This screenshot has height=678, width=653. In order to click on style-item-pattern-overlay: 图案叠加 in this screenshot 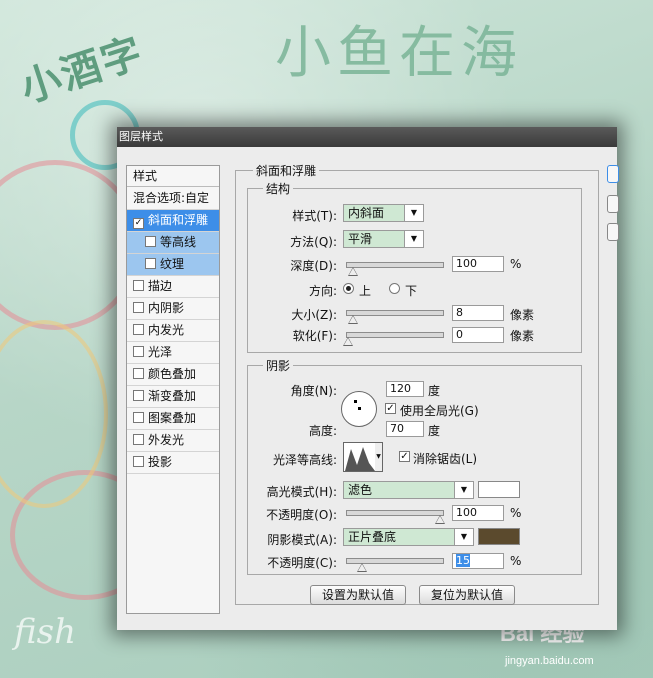, I will do `click(173, 419)`.